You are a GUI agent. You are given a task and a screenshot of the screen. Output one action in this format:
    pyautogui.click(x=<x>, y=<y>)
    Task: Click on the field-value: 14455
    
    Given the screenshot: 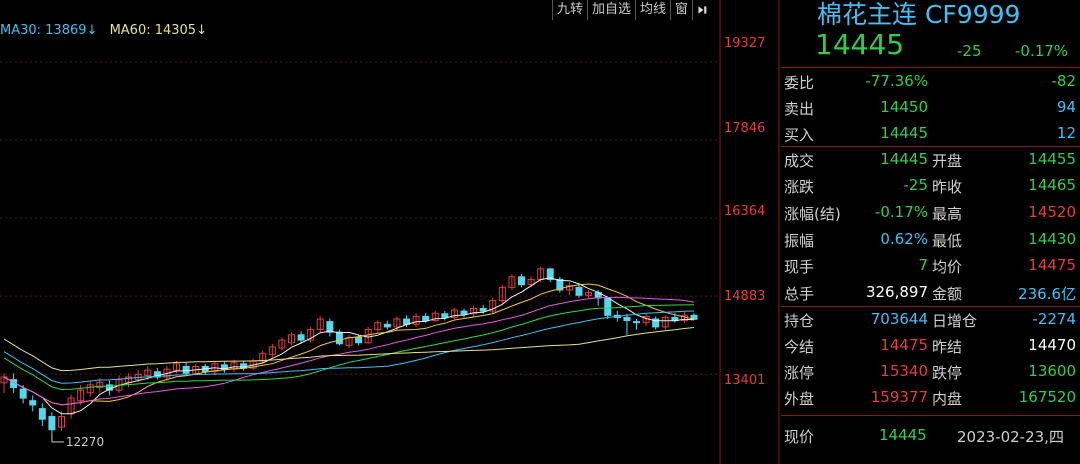 What is the action you would take?
    pyautogui.click(x=1052, y=159)
    